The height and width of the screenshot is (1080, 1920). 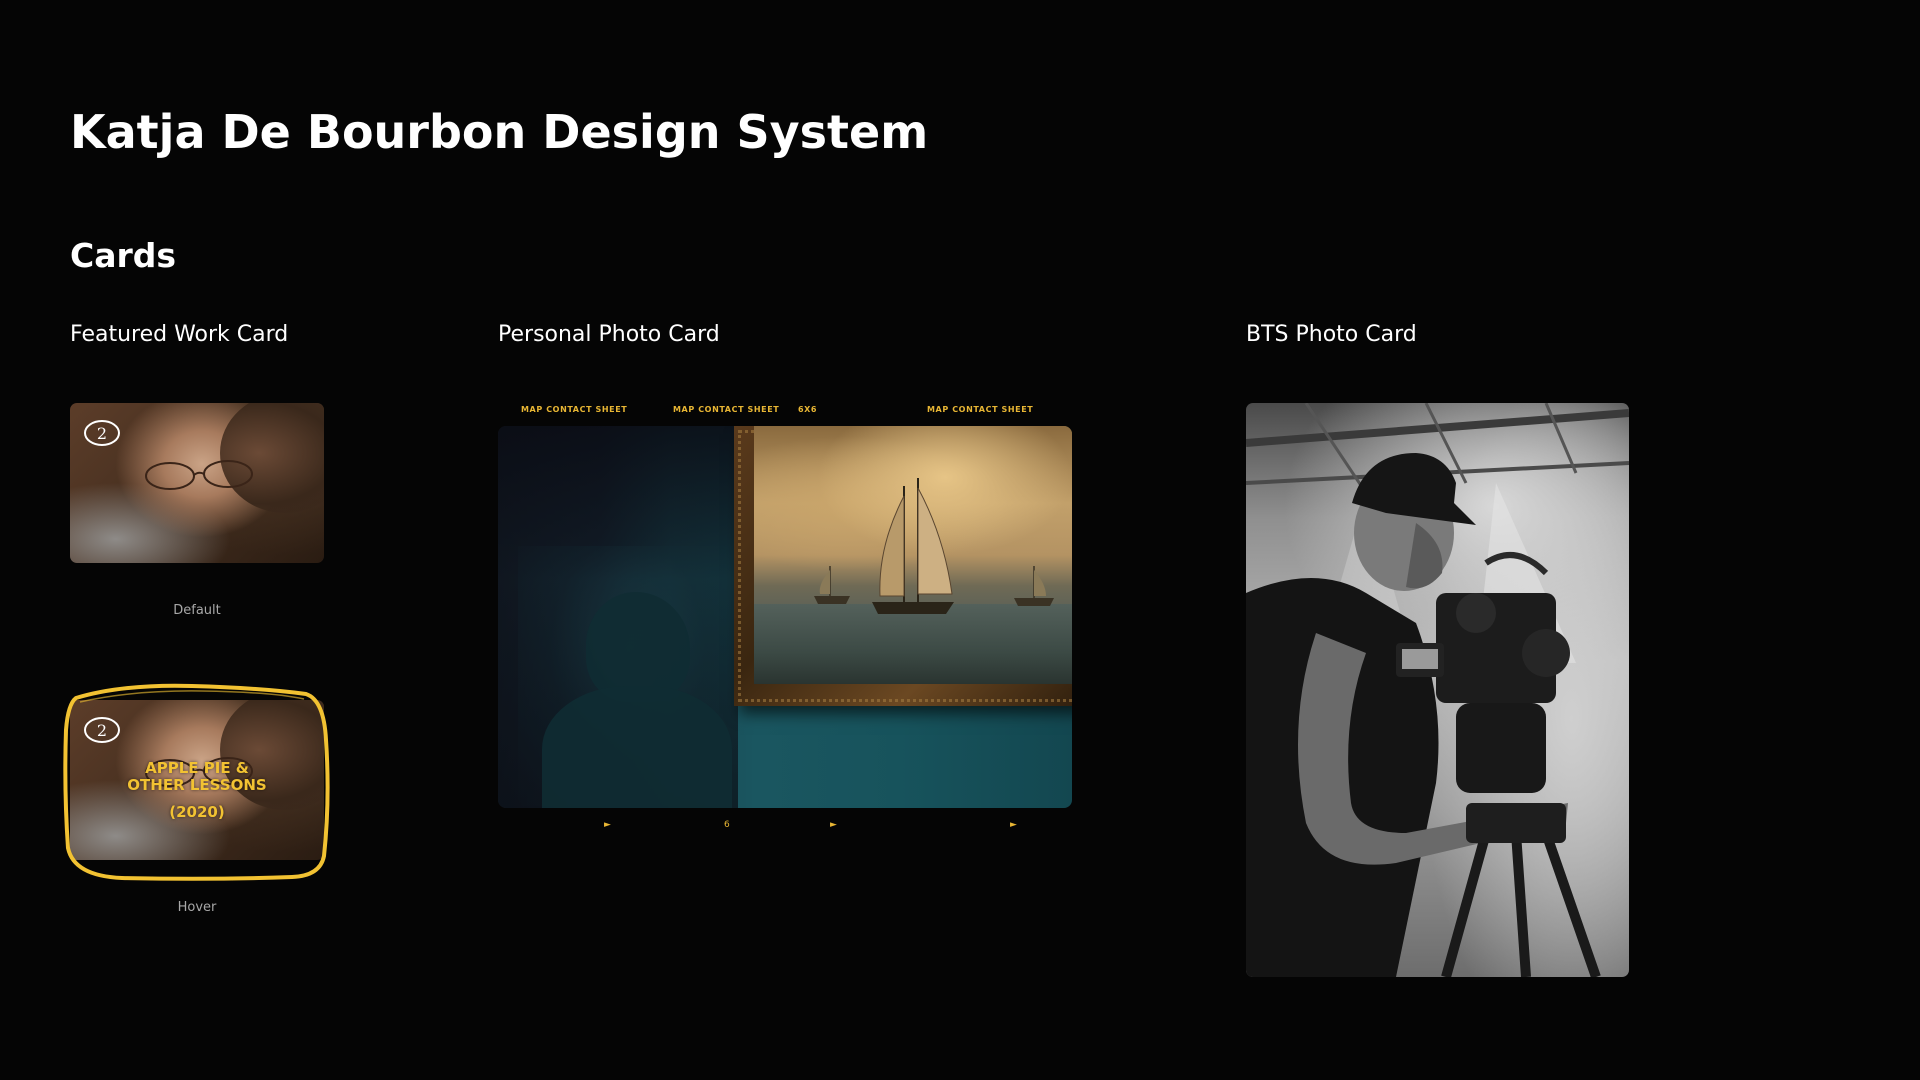 What do you see at coordinates (574, 409) in the screenshot?
I see `film-label-1: MAP CONTACT SHEET` at bounding box center [574, 409].